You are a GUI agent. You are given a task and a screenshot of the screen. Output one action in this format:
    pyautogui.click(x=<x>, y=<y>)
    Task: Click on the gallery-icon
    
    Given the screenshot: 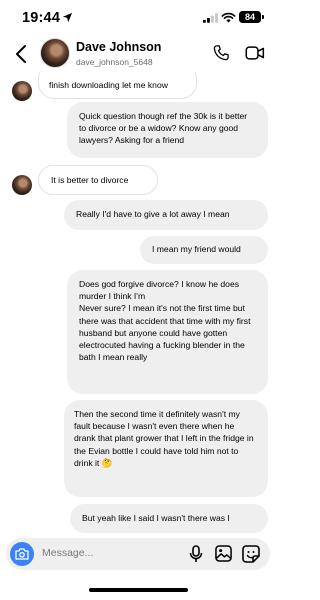 What is the action you would take?
    pyautogui.click(x=223, y=553)
    